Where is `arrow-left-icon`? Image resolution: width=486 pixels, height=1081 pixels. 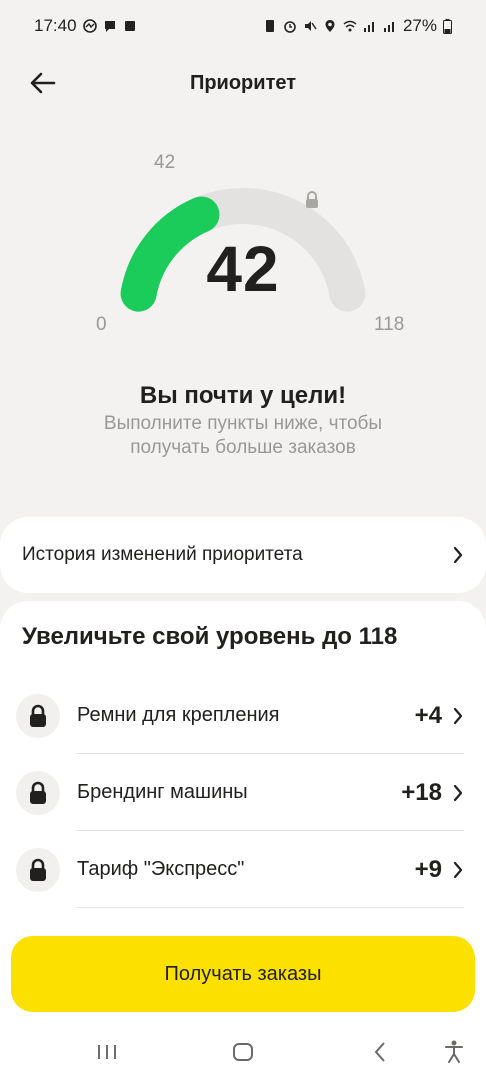
arrow-left-icon is located at coordinates (43, 83).